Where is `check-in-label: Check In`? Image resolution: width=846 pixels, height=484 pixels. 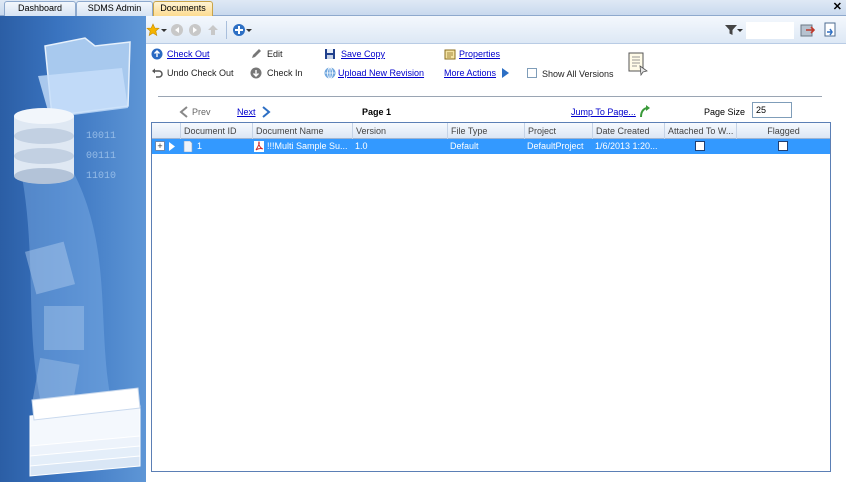
check-in-label: Check In is located at coordinates (285, 73).